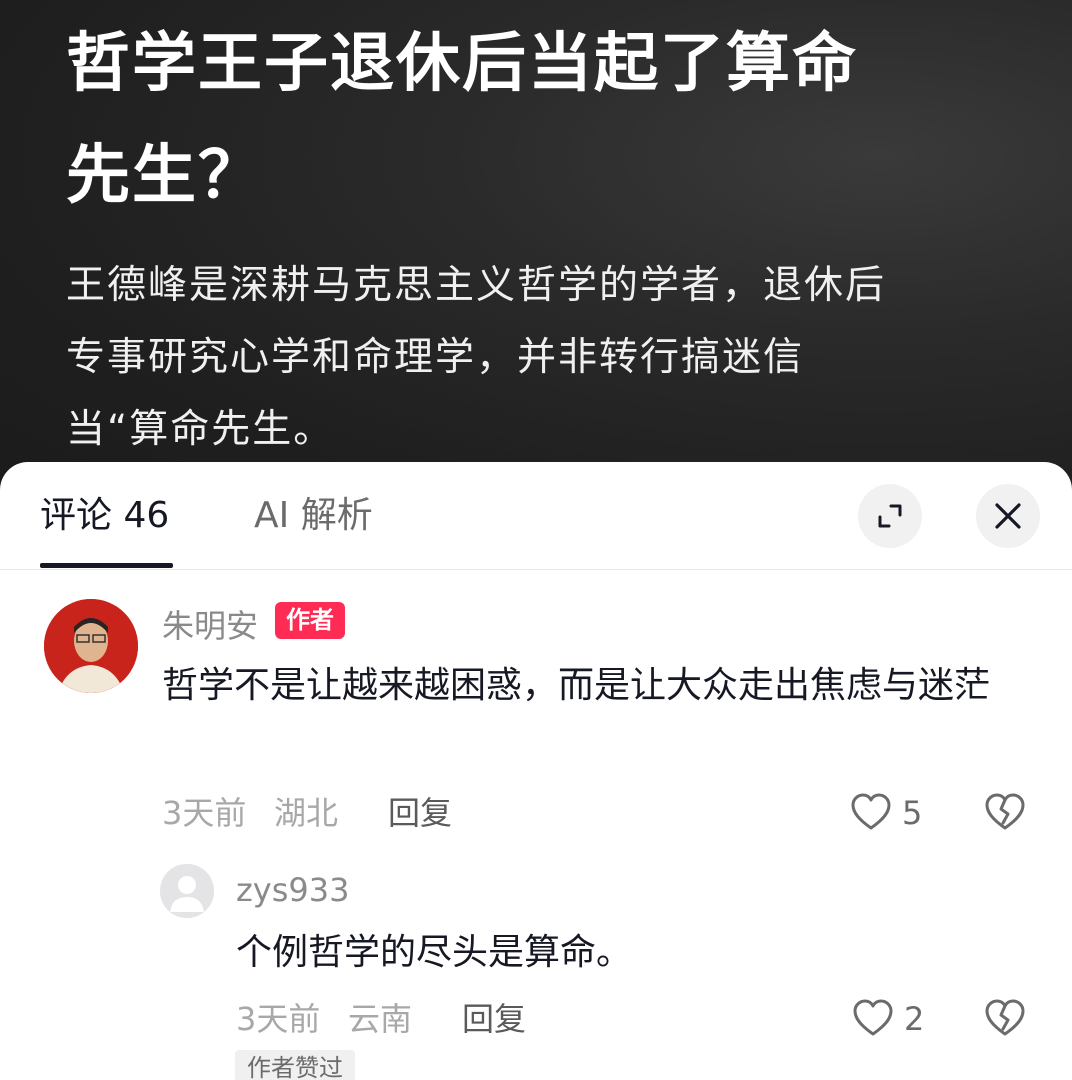  Describe the element at coordinates (576, 685) in the screenshot. I see `comment-text: 哲学不是让越来越困惑，而是让大众走出焦虑与迷茫` at that location.